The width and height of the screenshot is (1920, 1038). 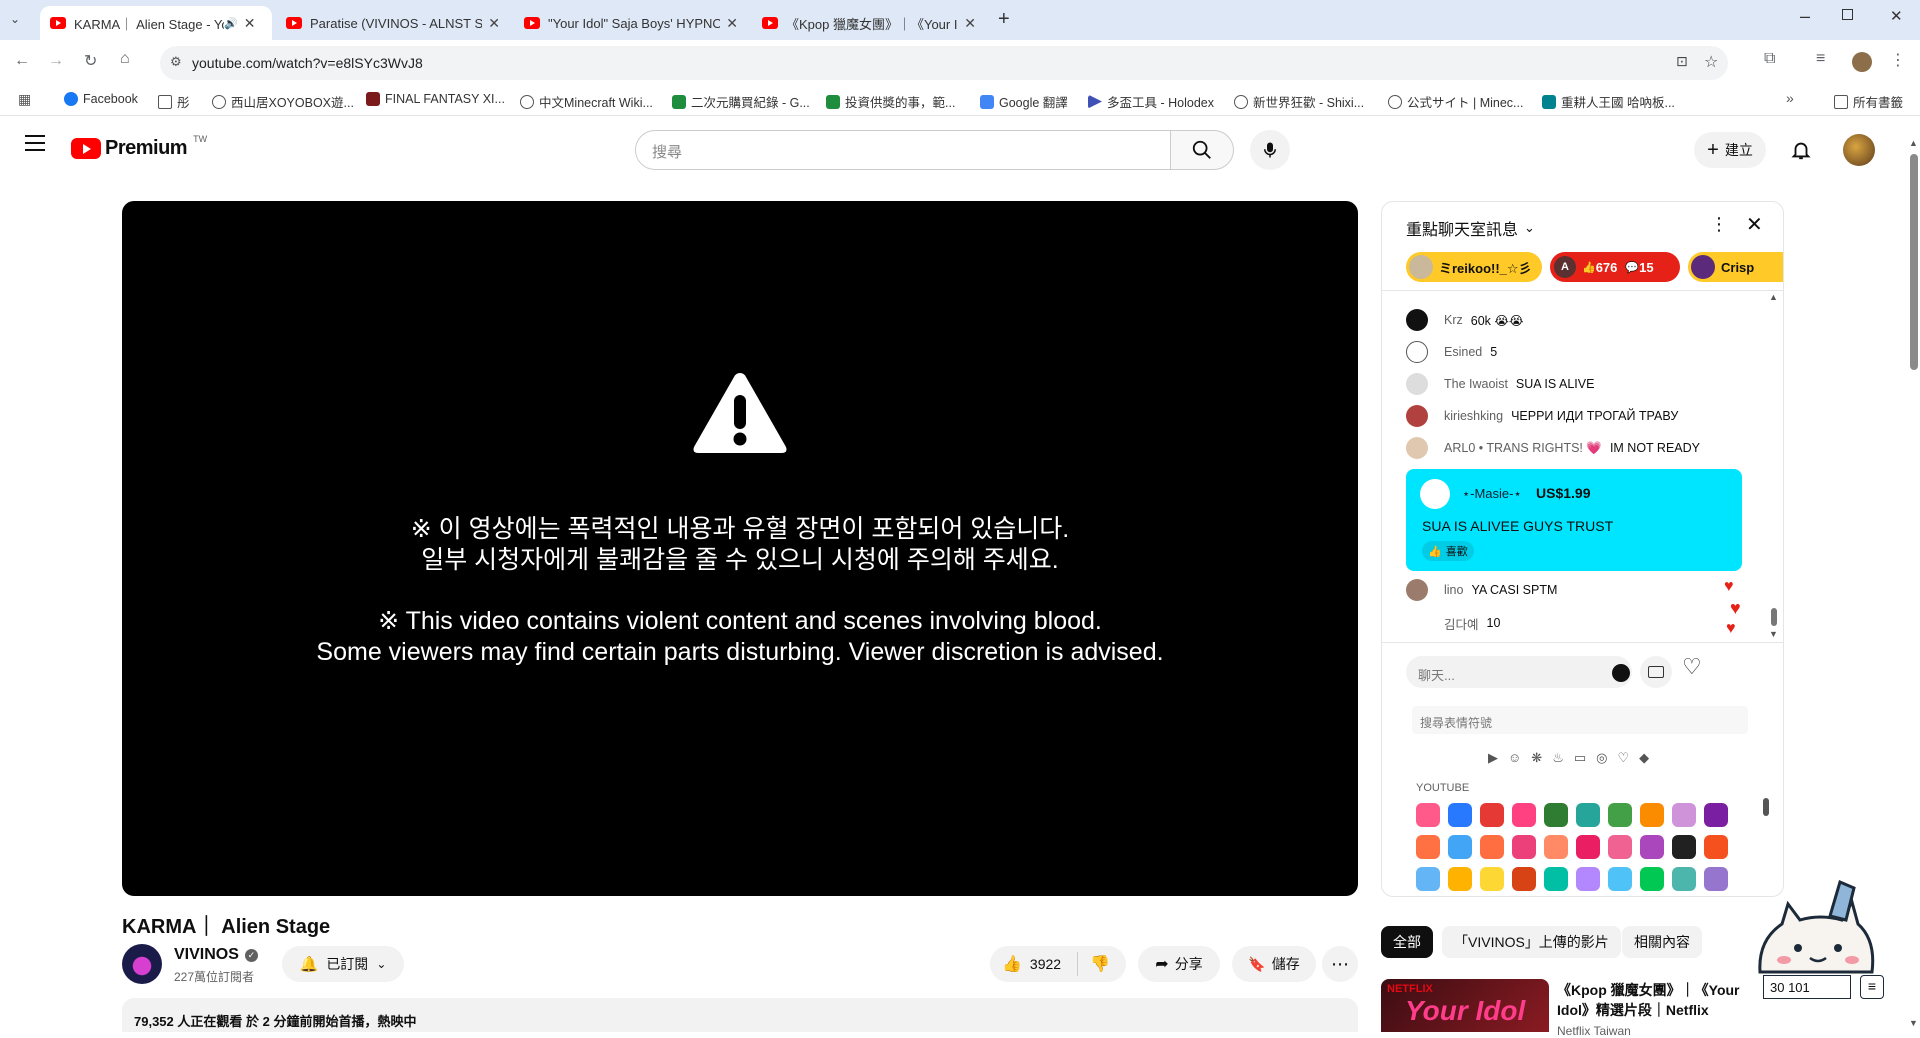 I want to click on menu-icon: ⋮, so click(x=1898, y=60).